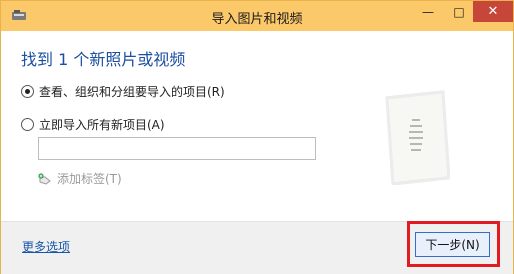 This screenshot has width=514, height=274. What do you see at coordinates (177, 148) in the screenshot?
I see `tag-input` at bounding box center [177, 148].